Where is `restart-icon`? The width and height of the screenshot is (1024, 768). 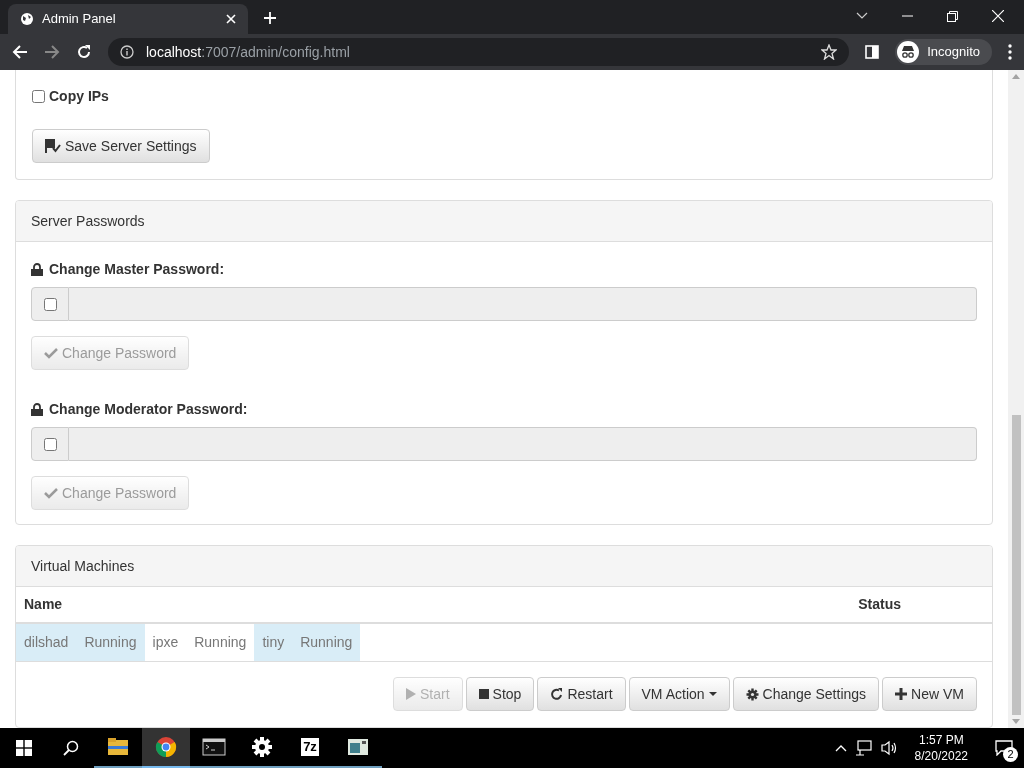
restart-icon is located at coordinates (557, 694).